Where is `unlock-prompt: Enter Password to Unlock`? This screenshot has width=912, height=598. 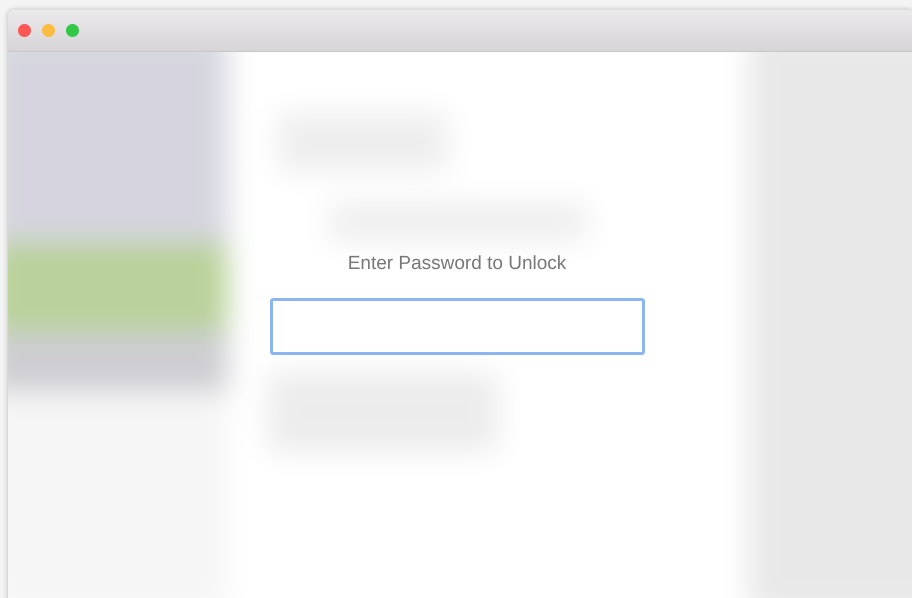
unlock-prompt: Enter Password to Unlock is located at coordinates (457, 264).